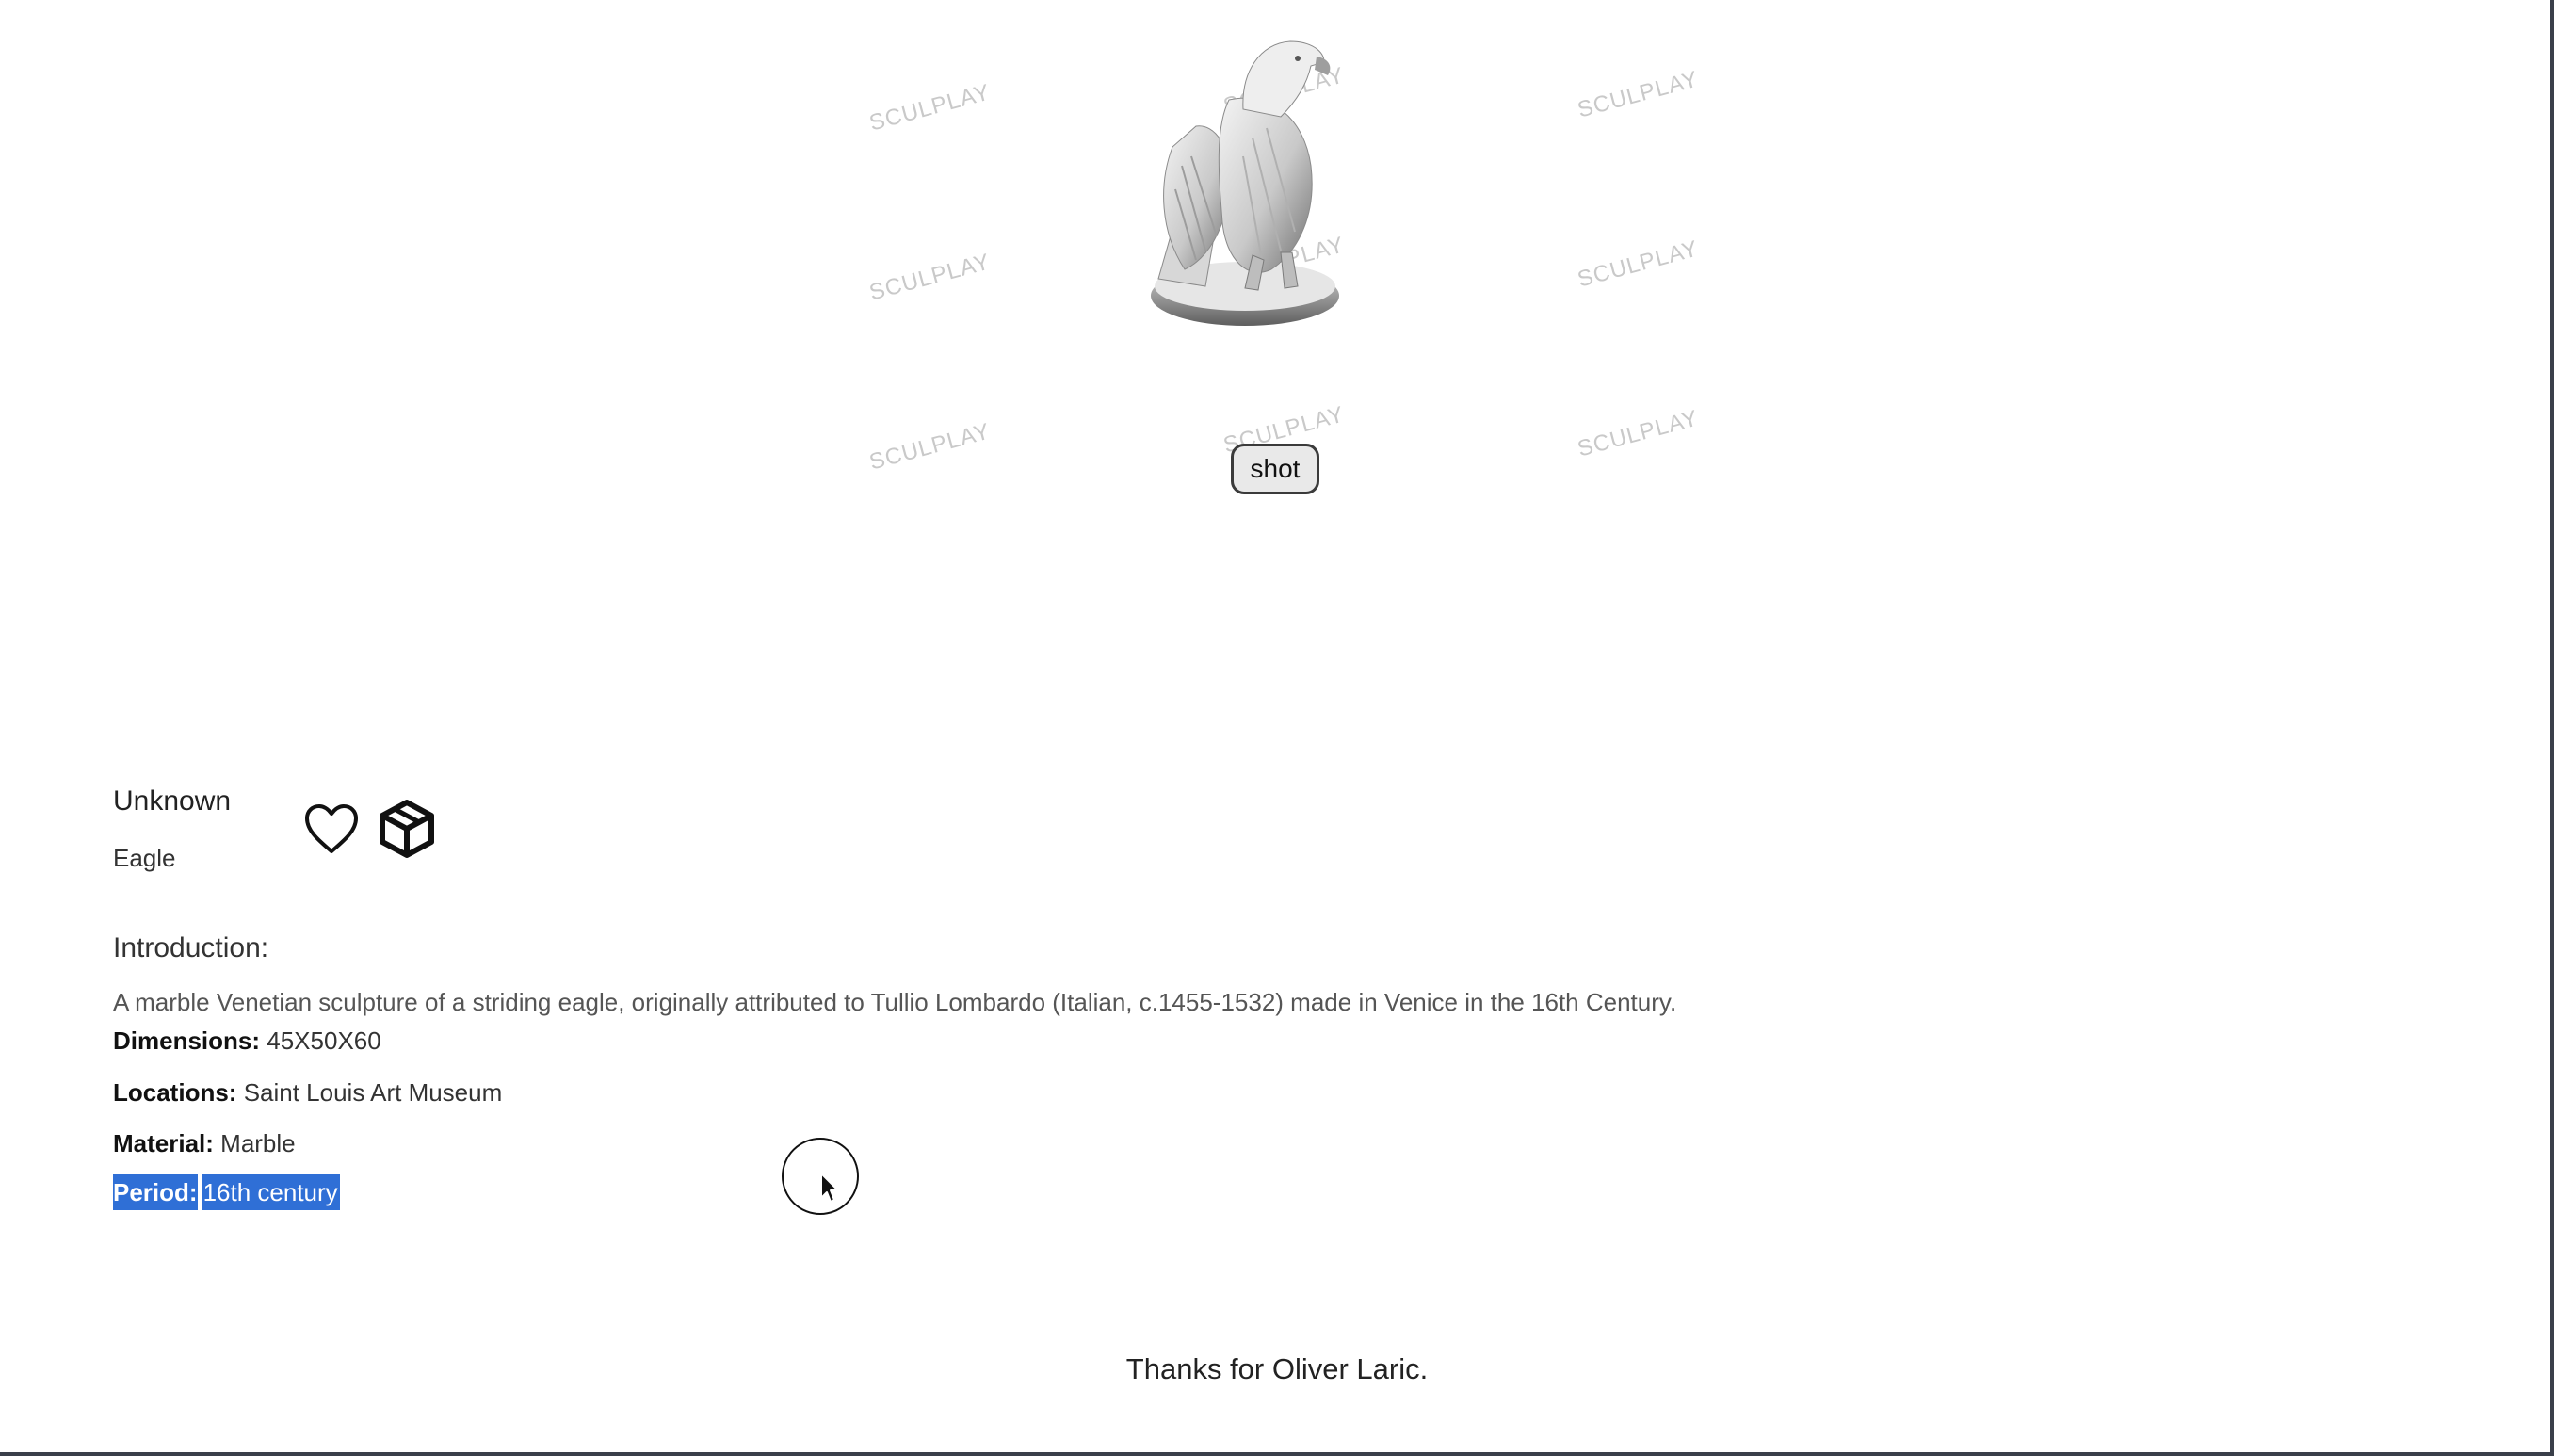 The image size is (2554, 1456). I want to click on period-value: 16th century, so click(270, 1192).